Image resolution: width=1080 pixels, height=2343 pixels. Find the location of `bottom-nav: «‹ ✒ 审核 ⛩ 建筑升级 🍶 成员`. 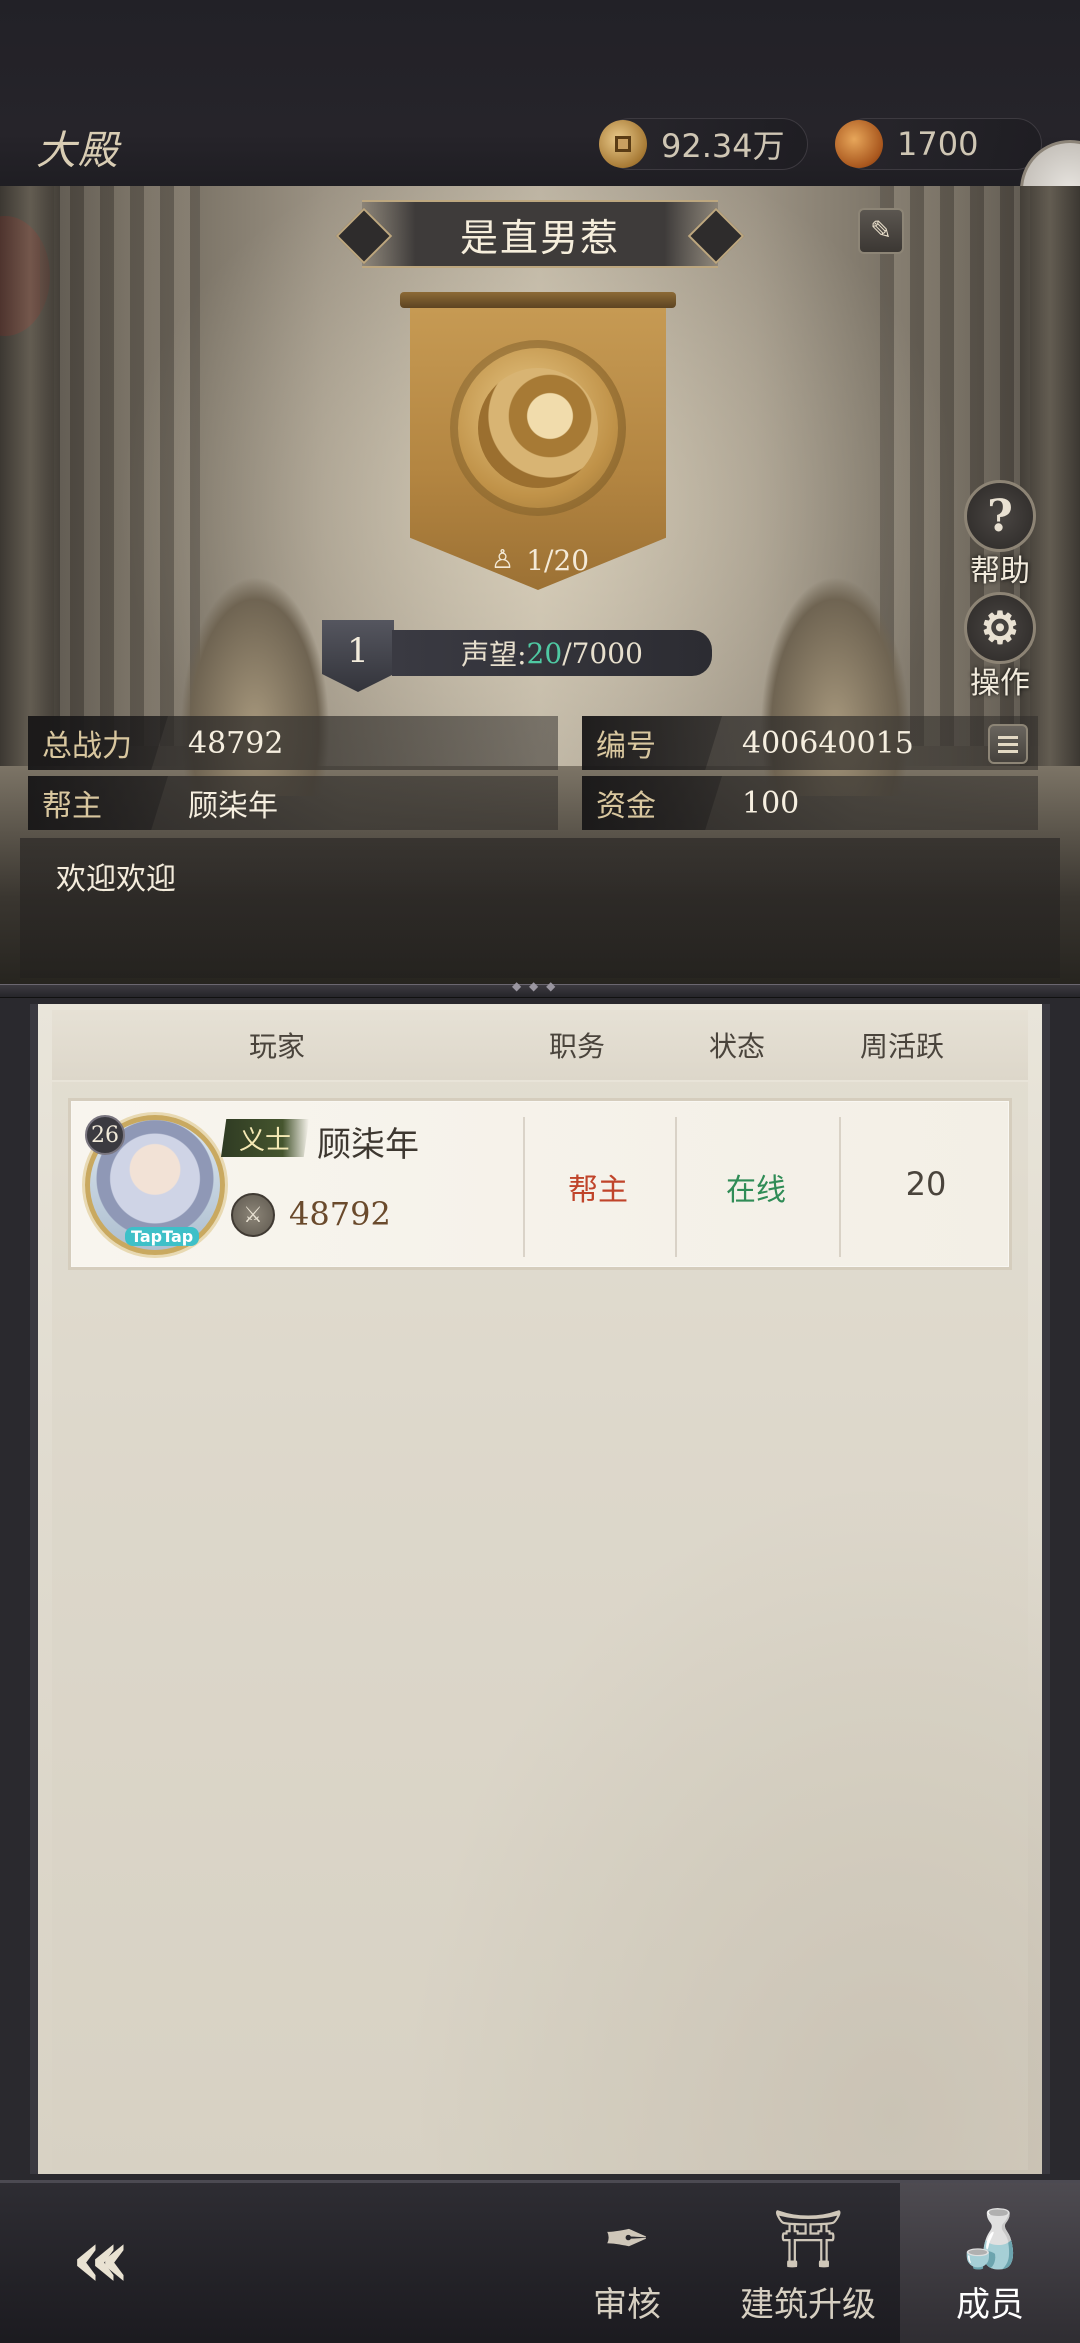

bottom-nav: «‹ ✒ 审核 ⛩ 建筑升级 🍶 成员 is located at coordinates (540, 2261).